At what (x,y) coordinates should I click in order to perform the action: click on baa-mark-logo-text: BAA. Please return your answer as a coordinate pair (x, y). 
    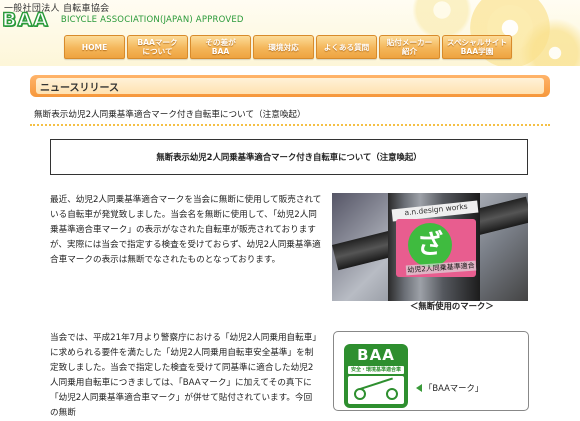
    Looking at the image, I should click on (376, 355).